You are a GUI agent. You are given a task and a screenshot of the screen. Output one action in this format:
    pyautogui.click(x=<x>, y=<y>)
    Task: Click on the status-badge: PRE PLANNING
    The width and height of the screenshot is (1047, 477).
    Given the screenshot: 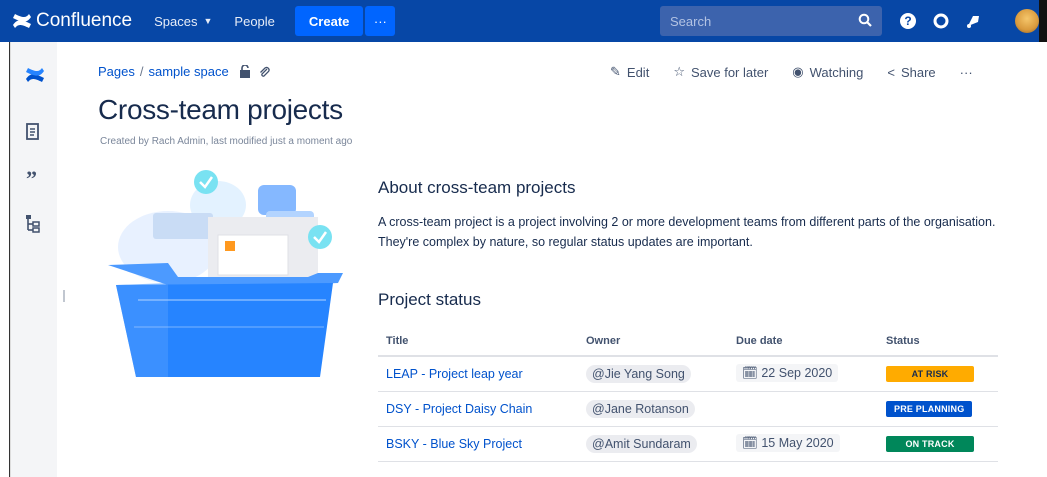 What is the action you would take?
    pyautogui.click(x=929, y=408)
    